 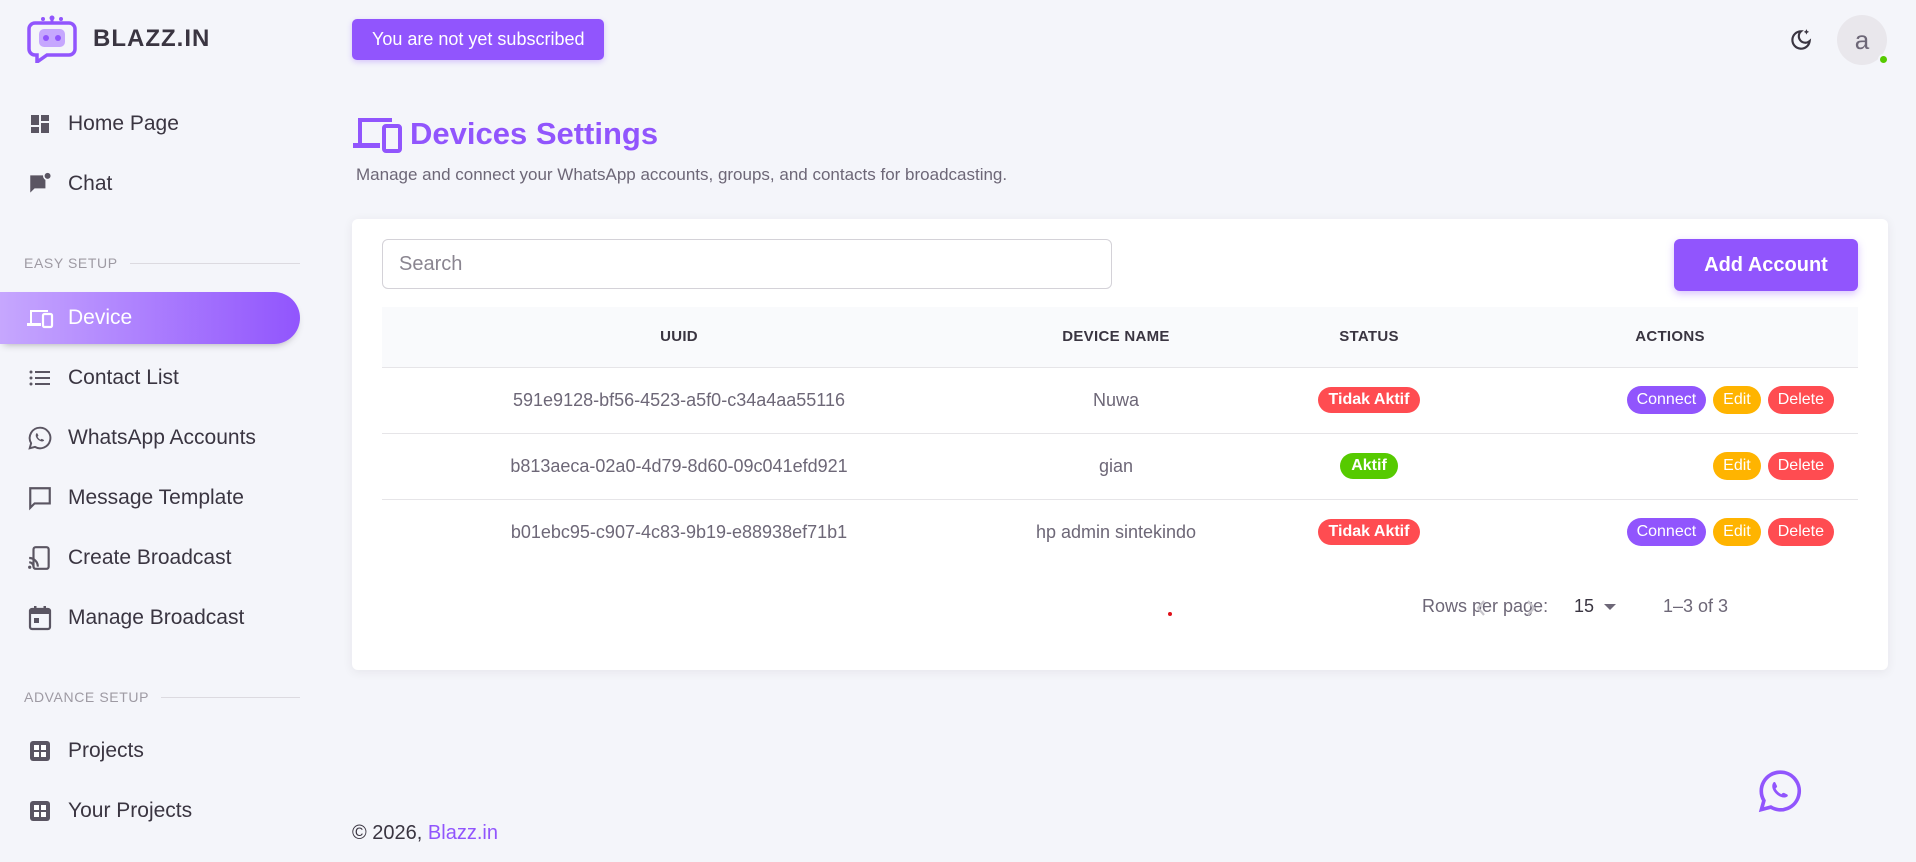 I want to click on caret-down-icon, so click(x=1610, y=606).